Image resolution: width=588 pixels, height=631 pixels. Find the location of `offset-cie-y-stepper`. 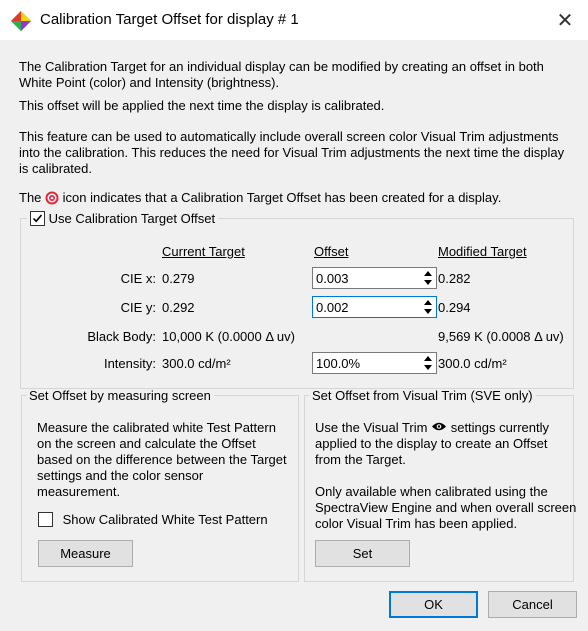

offset-cie-y-stepper is located at coordinates (374, 307).